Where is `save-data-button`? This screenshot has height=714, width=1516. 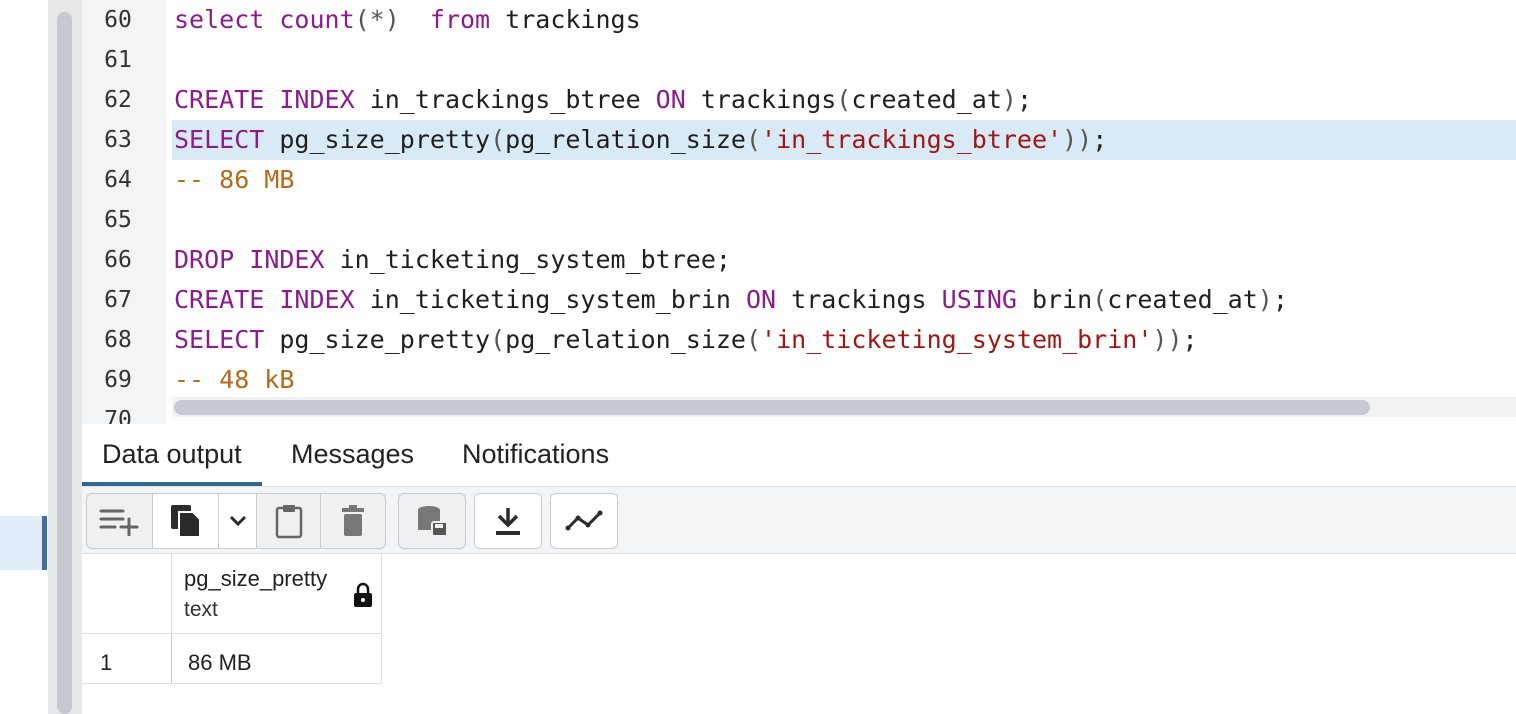
save-data-button is located at coordinates (432, 521).